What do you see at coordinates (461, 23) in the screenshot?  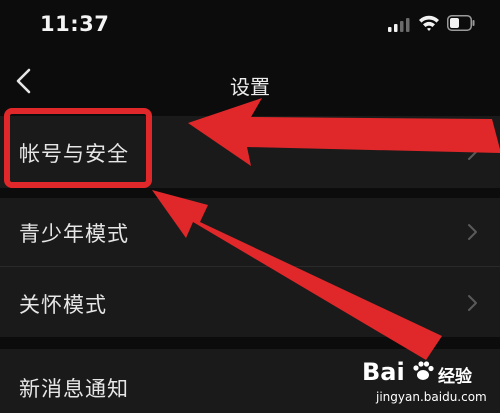 I see `battery-icon` at bounding box center [461, 23].